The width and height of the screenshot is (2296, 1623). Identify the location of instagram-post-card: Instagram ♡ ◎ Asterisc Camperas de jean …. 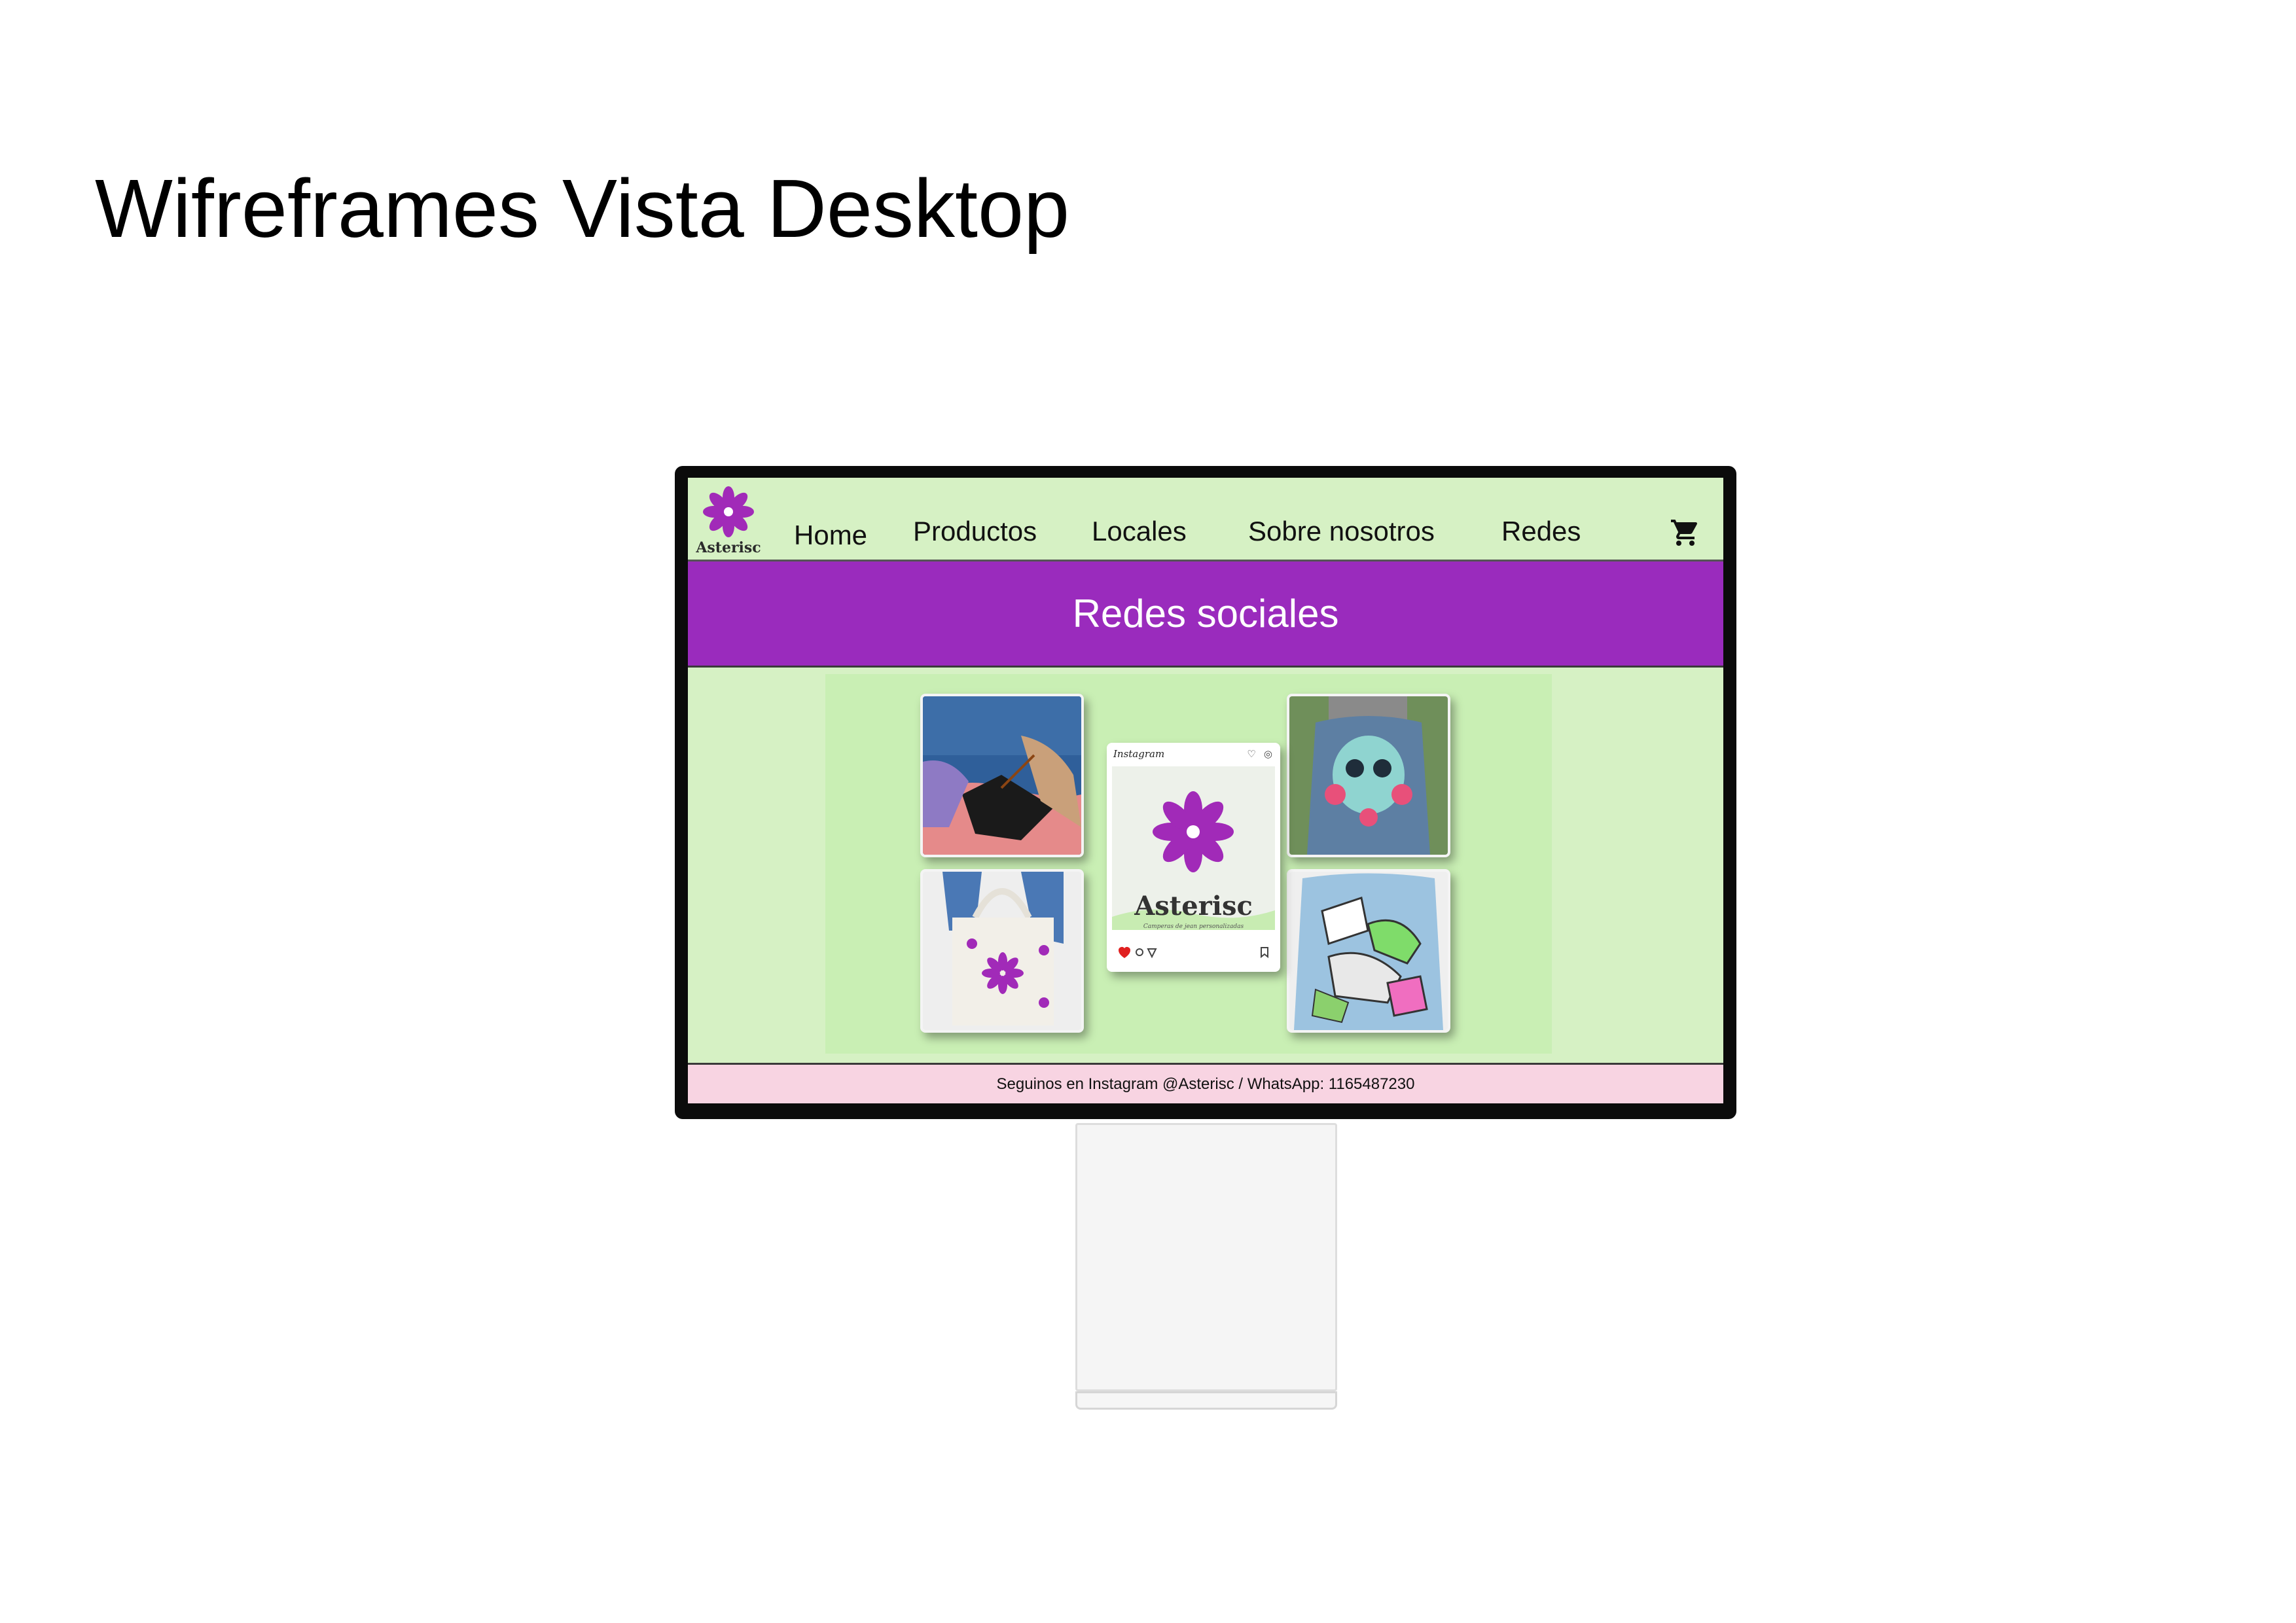
(1193, 857).